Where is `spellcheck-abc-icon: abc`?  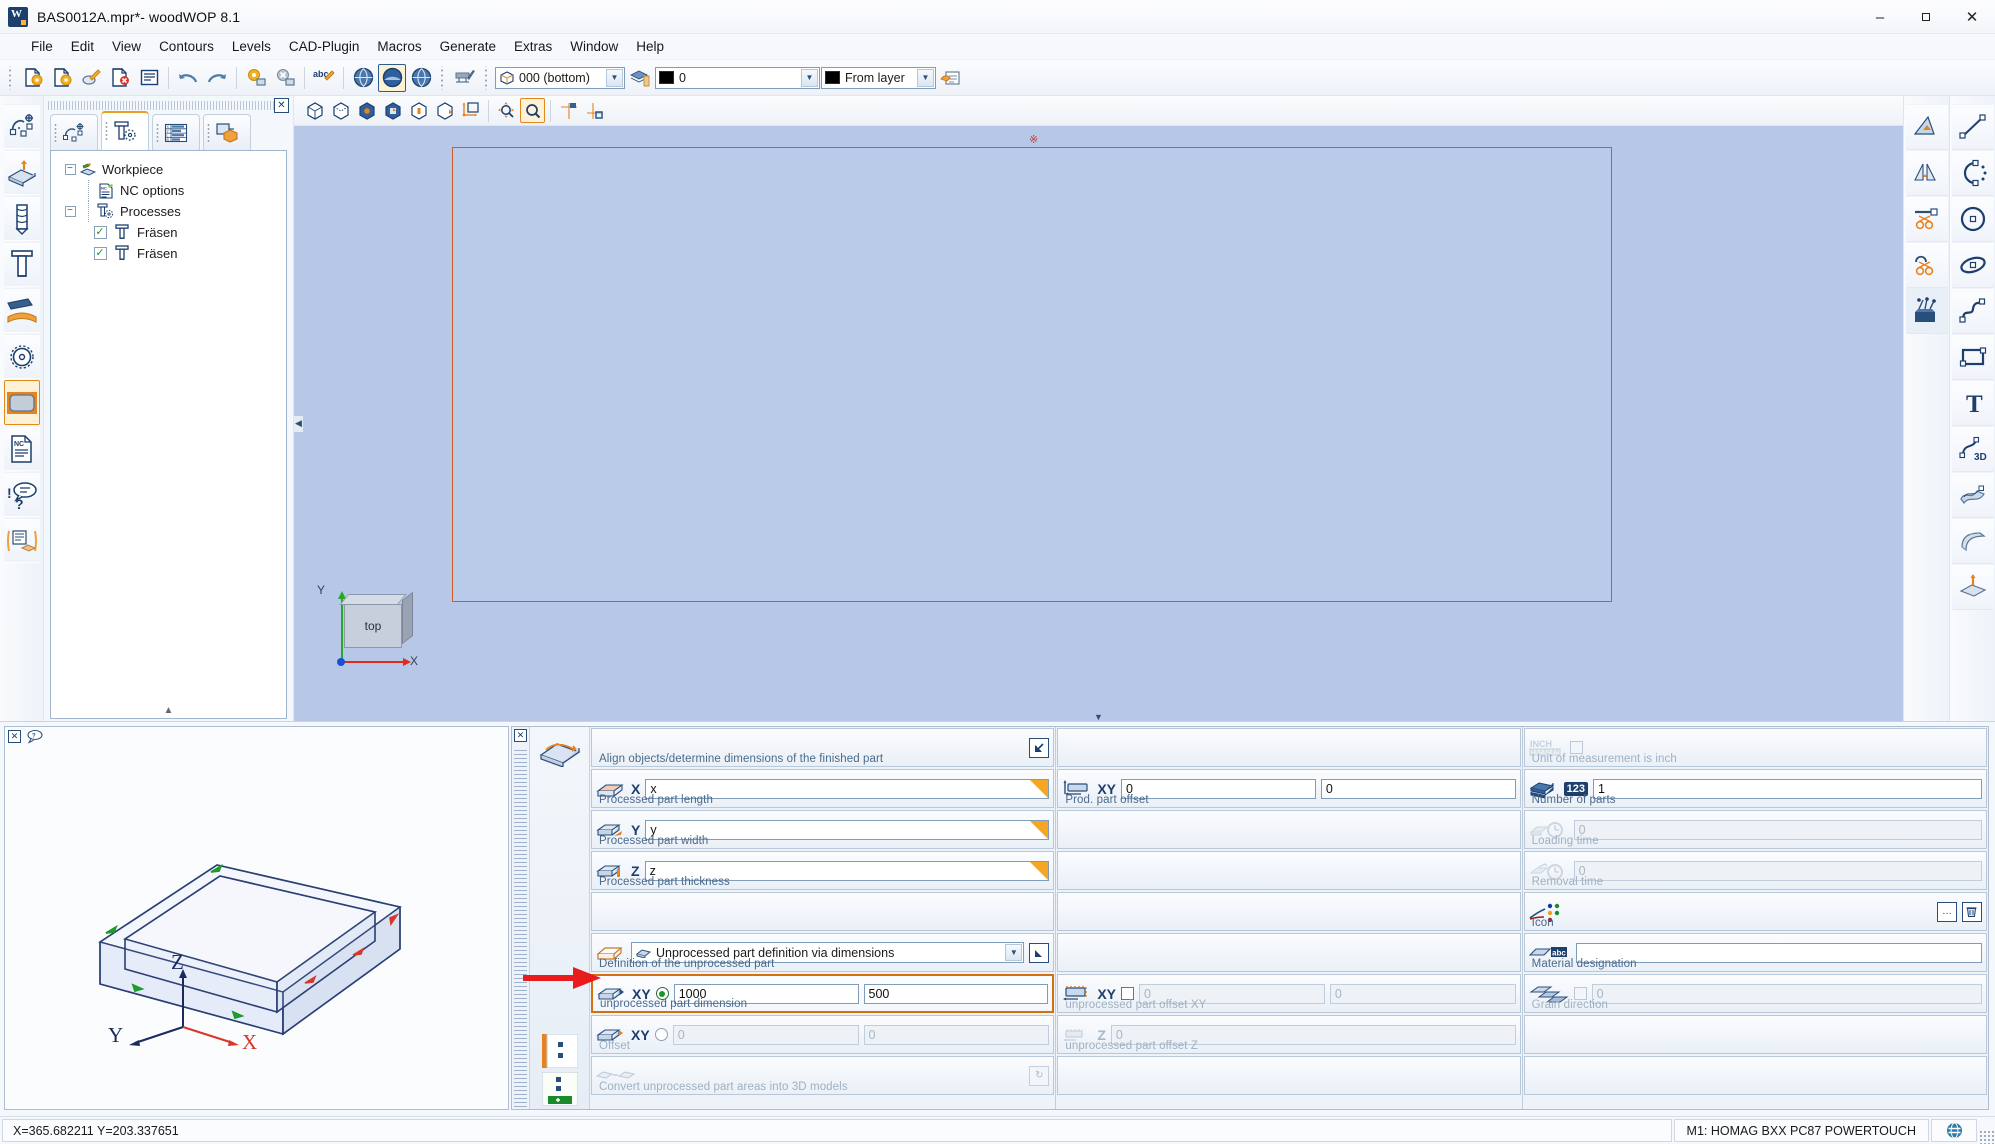
spellcheck-abc-icon: abc is located at coordinates (324, 78).